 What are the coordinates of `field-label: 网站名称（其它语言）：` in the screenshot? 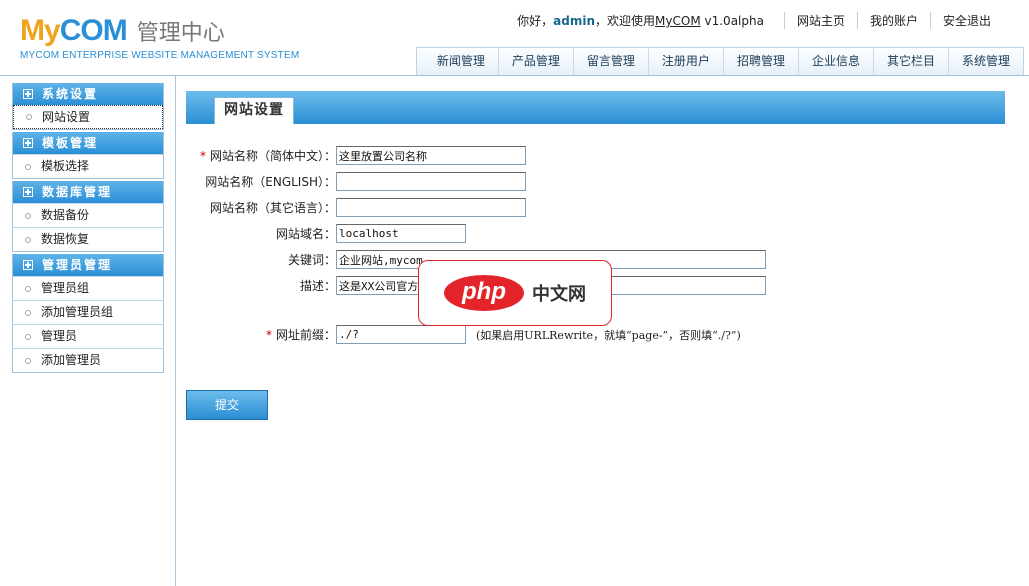 It's located at (272, 208).